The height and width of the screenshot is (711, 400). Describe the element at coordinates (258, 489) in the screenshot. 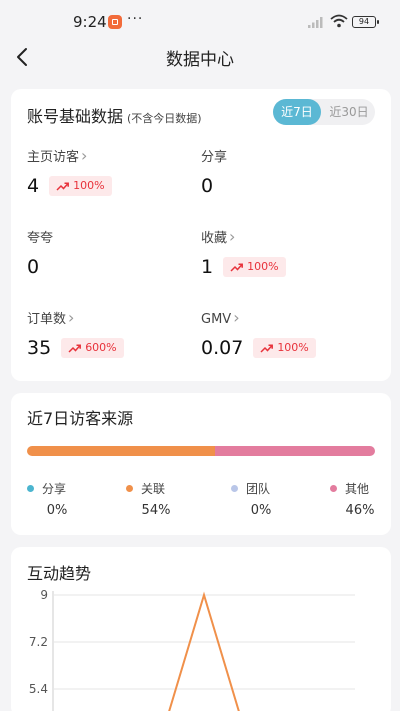

I see `source-legend-label: 团队` at that location.